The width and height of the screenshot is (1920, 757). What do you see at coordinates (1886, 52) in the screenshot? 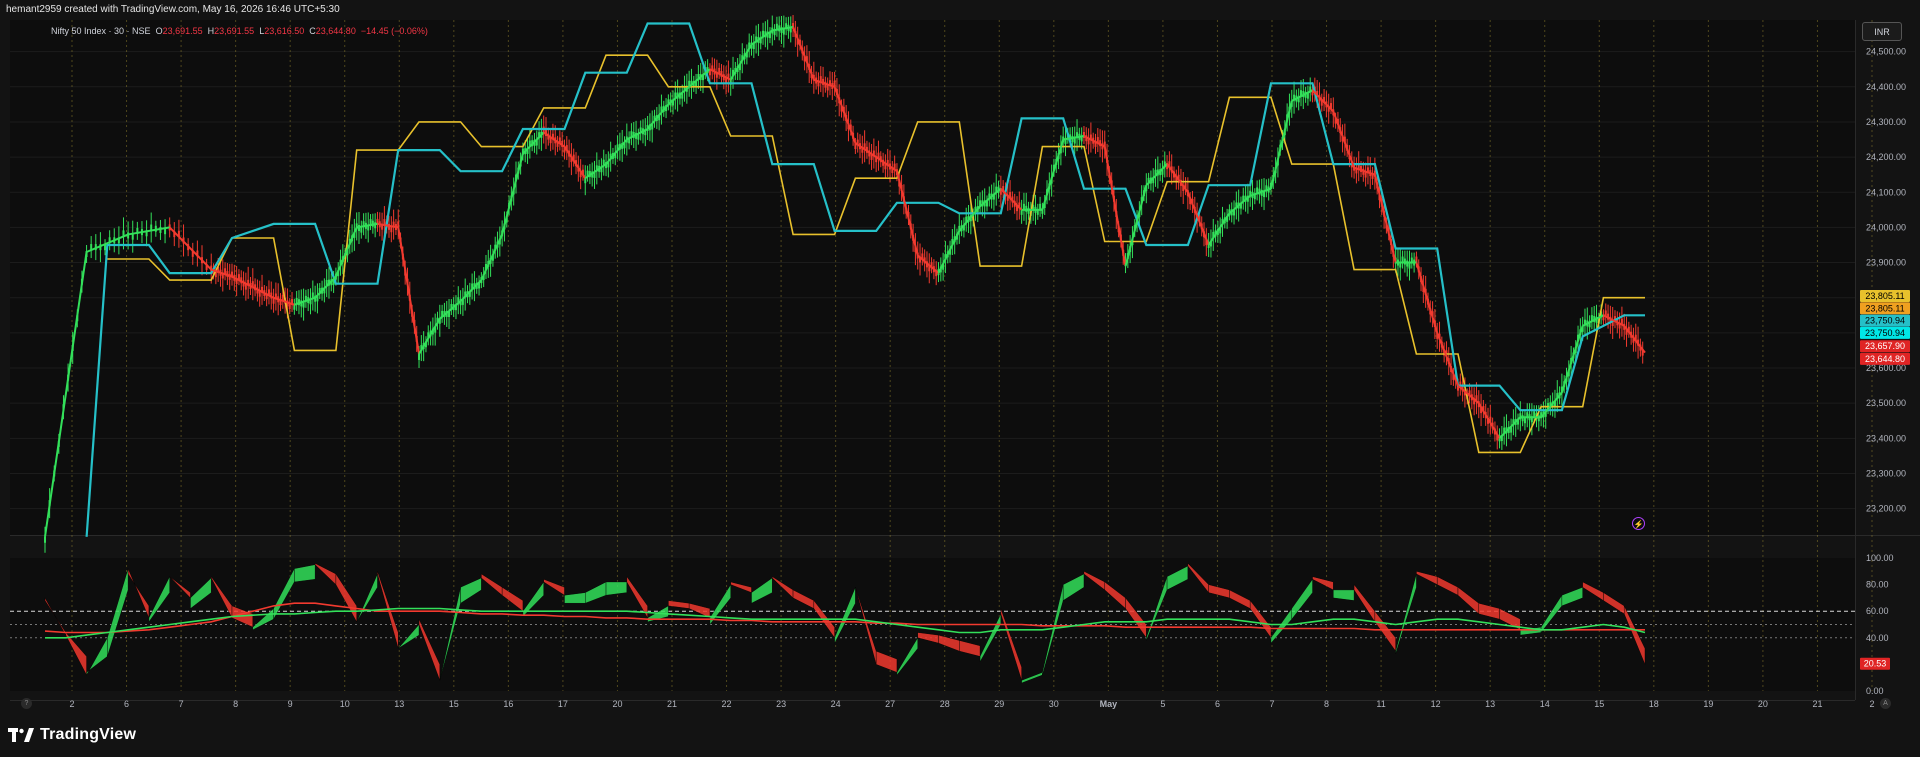
I see `y-tick-label: 24,500.00` at bounding box center [1886, 52].